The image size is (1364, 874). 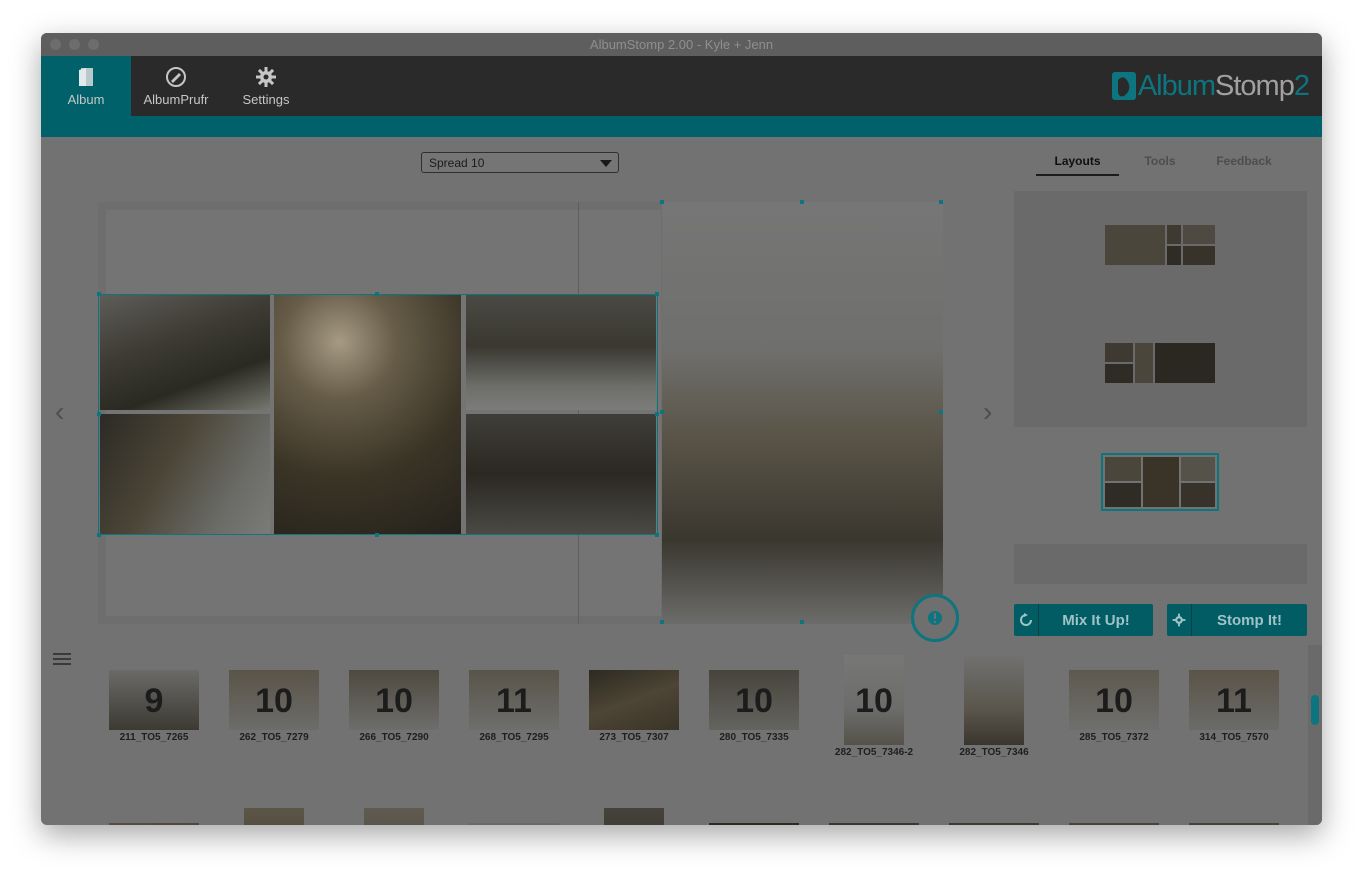 What do you see at coordinates (1114, 737) in the screenshot?
I see `photo-filename: 285_TO5_7372` at bounding box center [1114, 737].